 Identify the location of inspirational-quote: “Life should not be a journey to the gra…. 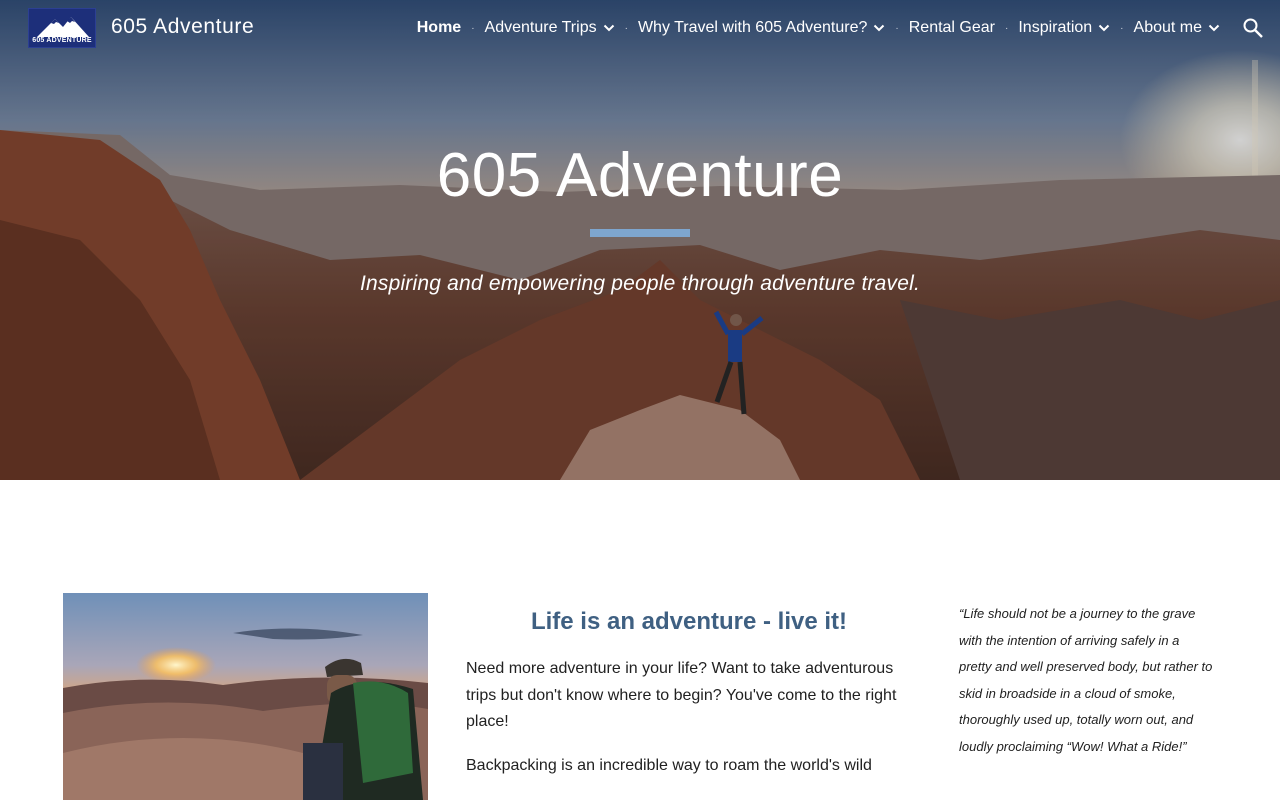
(1086, 680).